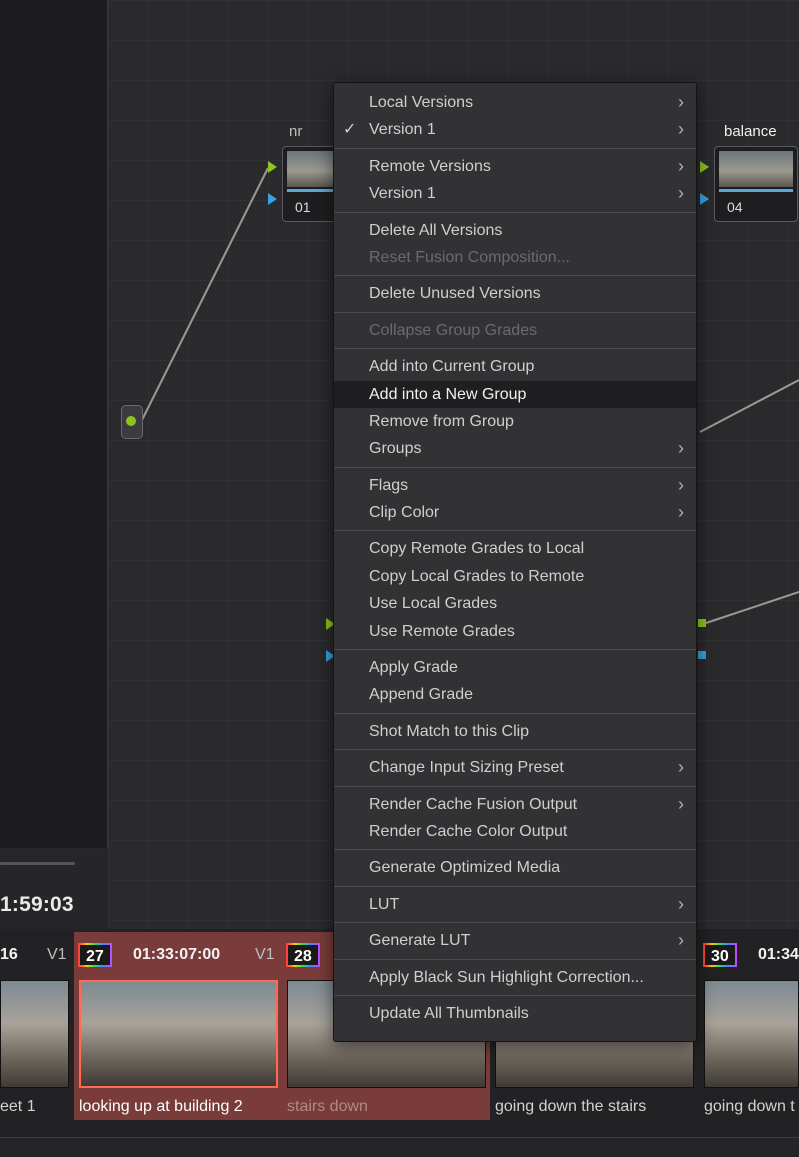 This screenshot has height=1157, width=799. What do you see at coordinates (515, 1013) in the screenshot?
I see `menu-item-update-all-thumbnails: Update All Thumbnails` at bounding box center [515, 1013].